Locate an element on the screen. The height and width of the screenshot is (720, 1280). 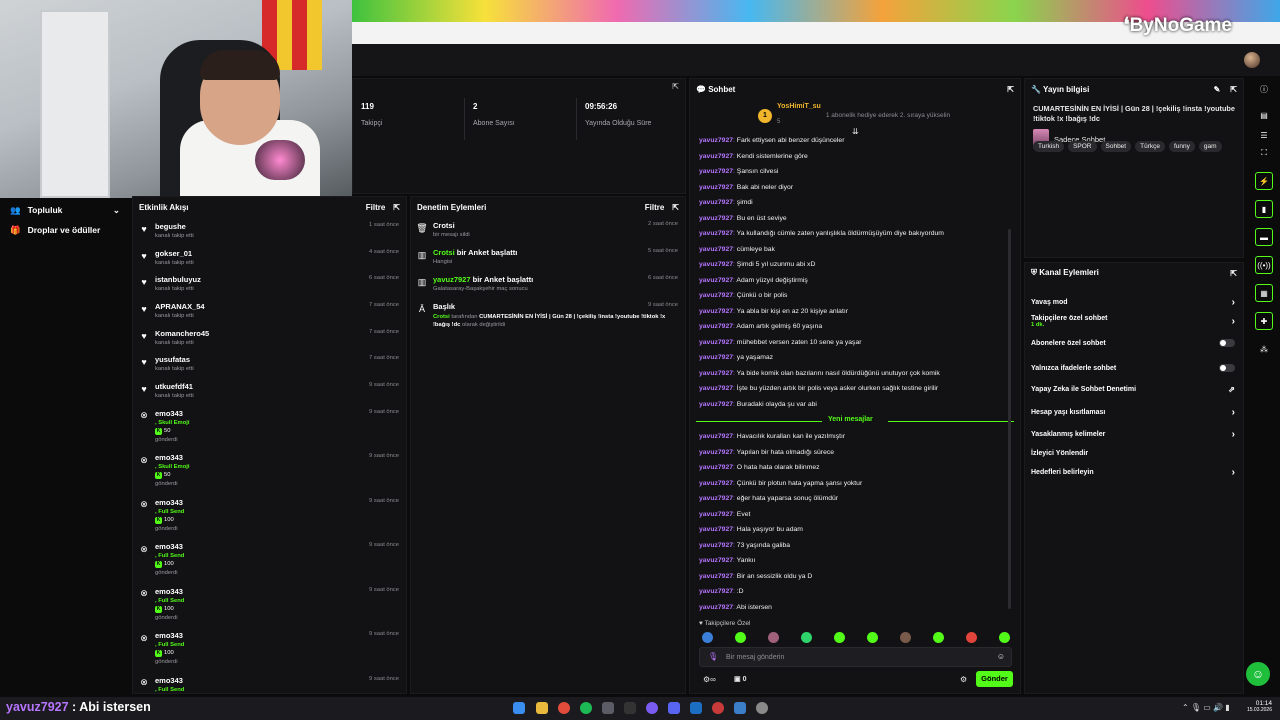
tag-chip: Sohbet is located at coordinates (1116, 146).